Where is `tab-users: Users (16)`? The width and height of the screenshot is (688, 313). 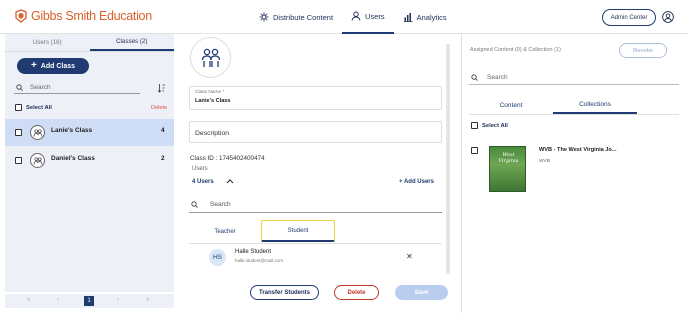 tab-users: Users (16) is located at coordinates (47, 42).